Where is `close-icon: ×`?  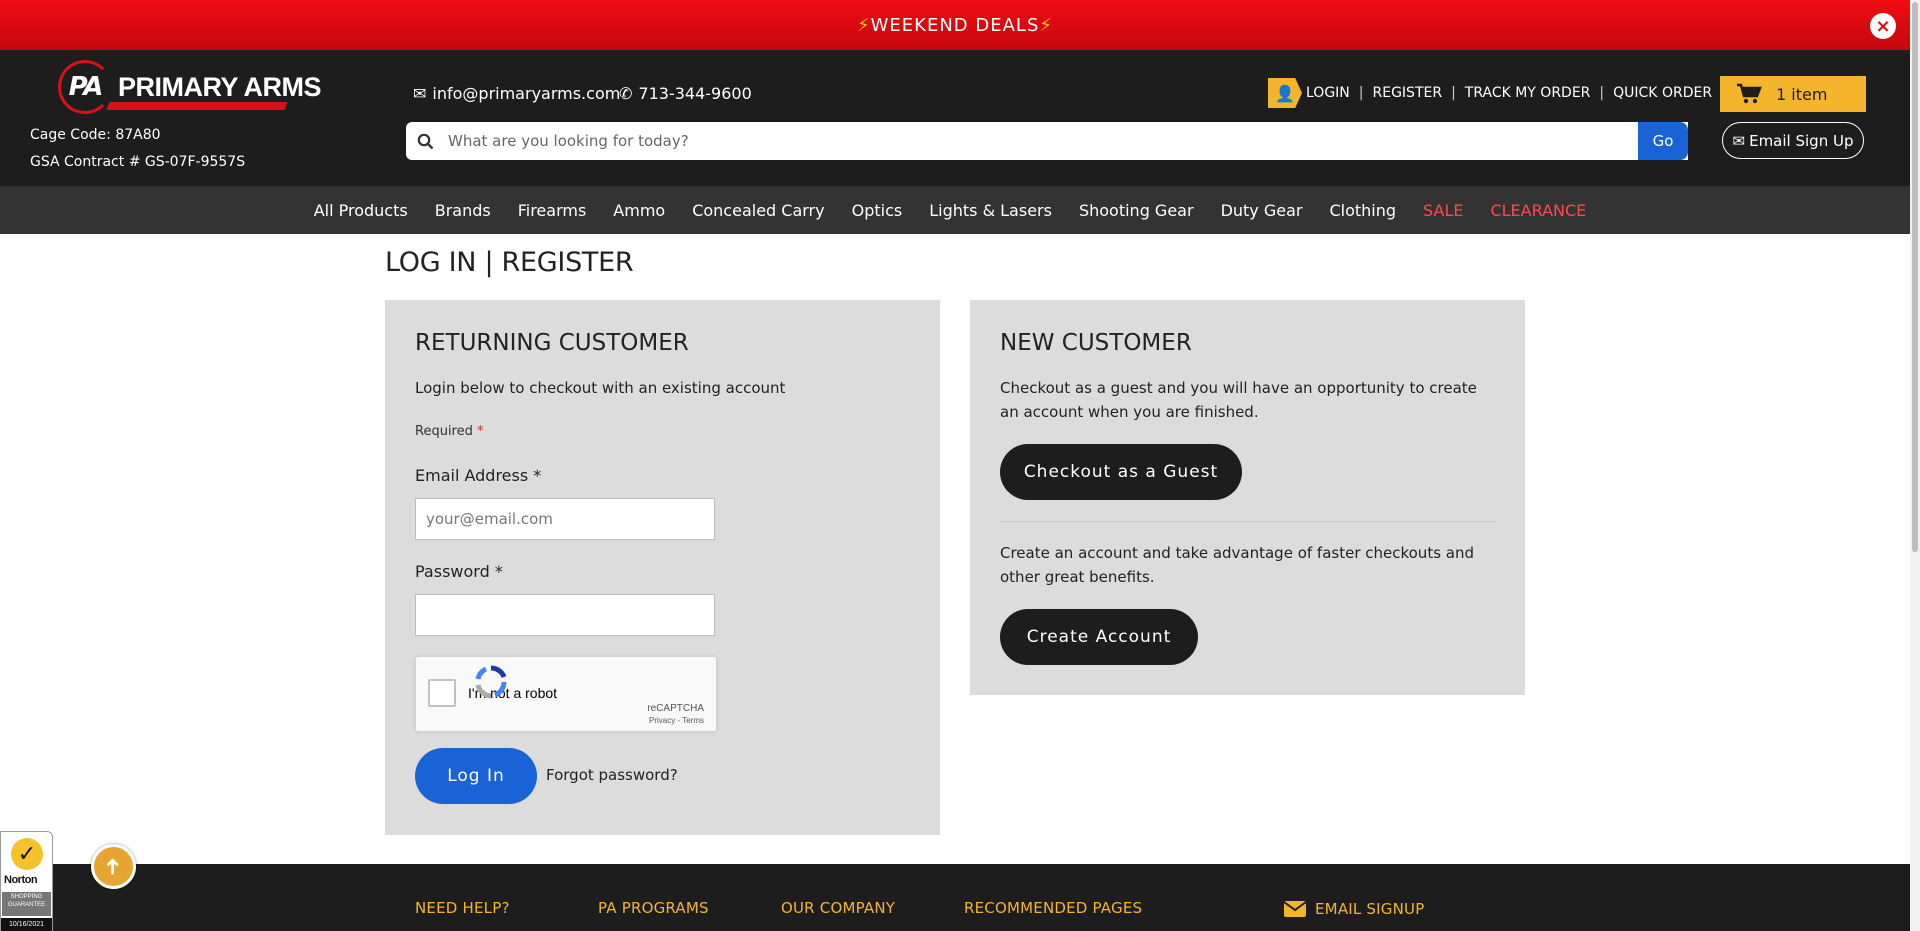
close-icon: × is located at coordinates (1883, 26).